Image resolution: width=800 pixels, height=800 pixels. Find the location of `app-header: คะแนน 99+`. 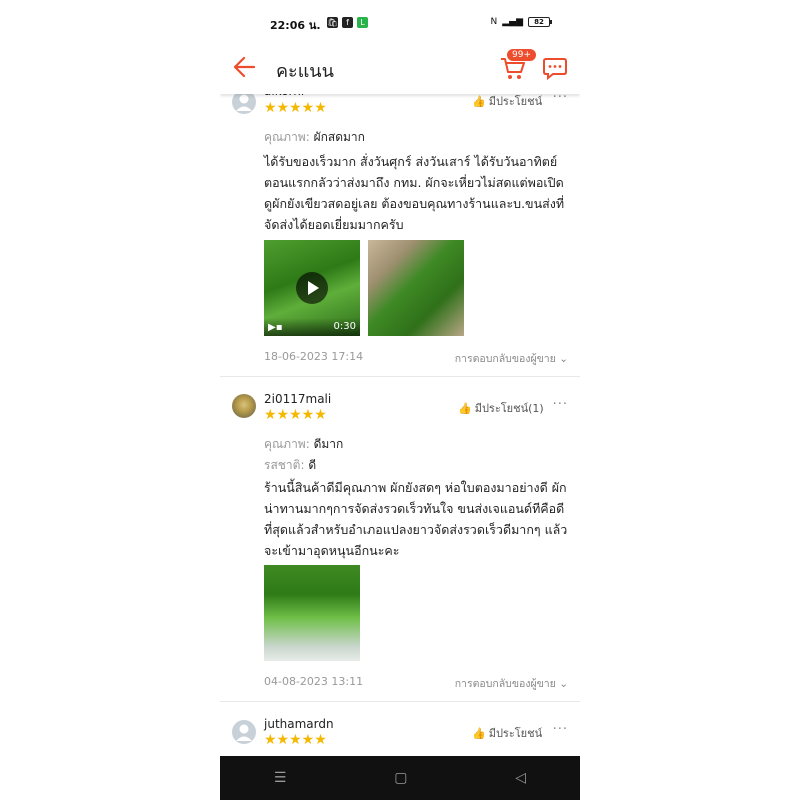

app-header: คะแนน 99+ is located at coordinates (400, 68).